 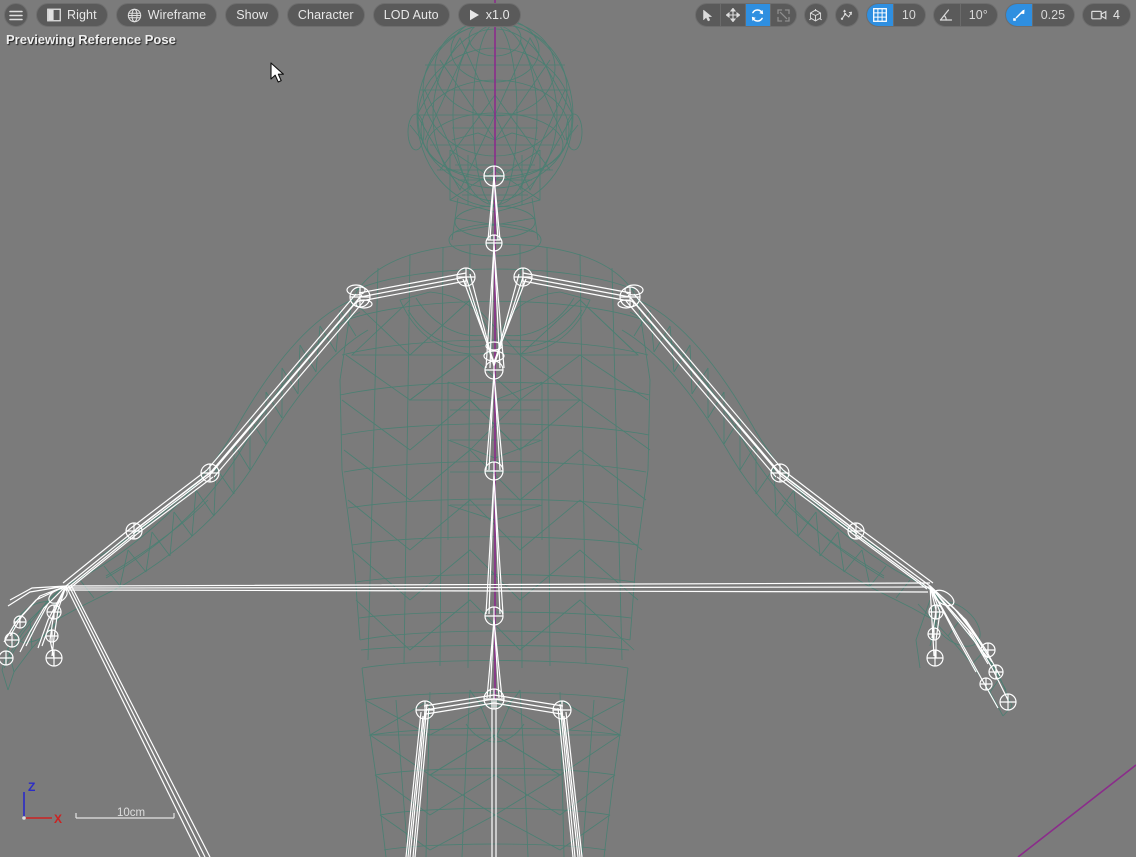 I want to click on character-menu-button: Character, so click(x=325, y=15).